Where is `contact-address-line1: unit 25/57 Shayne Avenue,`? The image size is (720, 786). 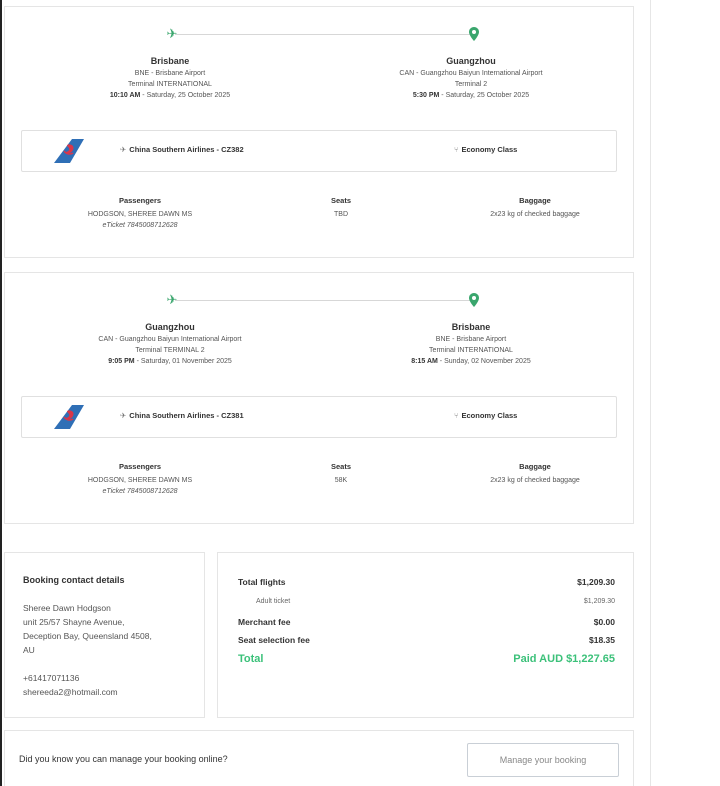 contact-address-line1: unit 25/57 Shayne Avenue, is located at coordinates (74, 622).